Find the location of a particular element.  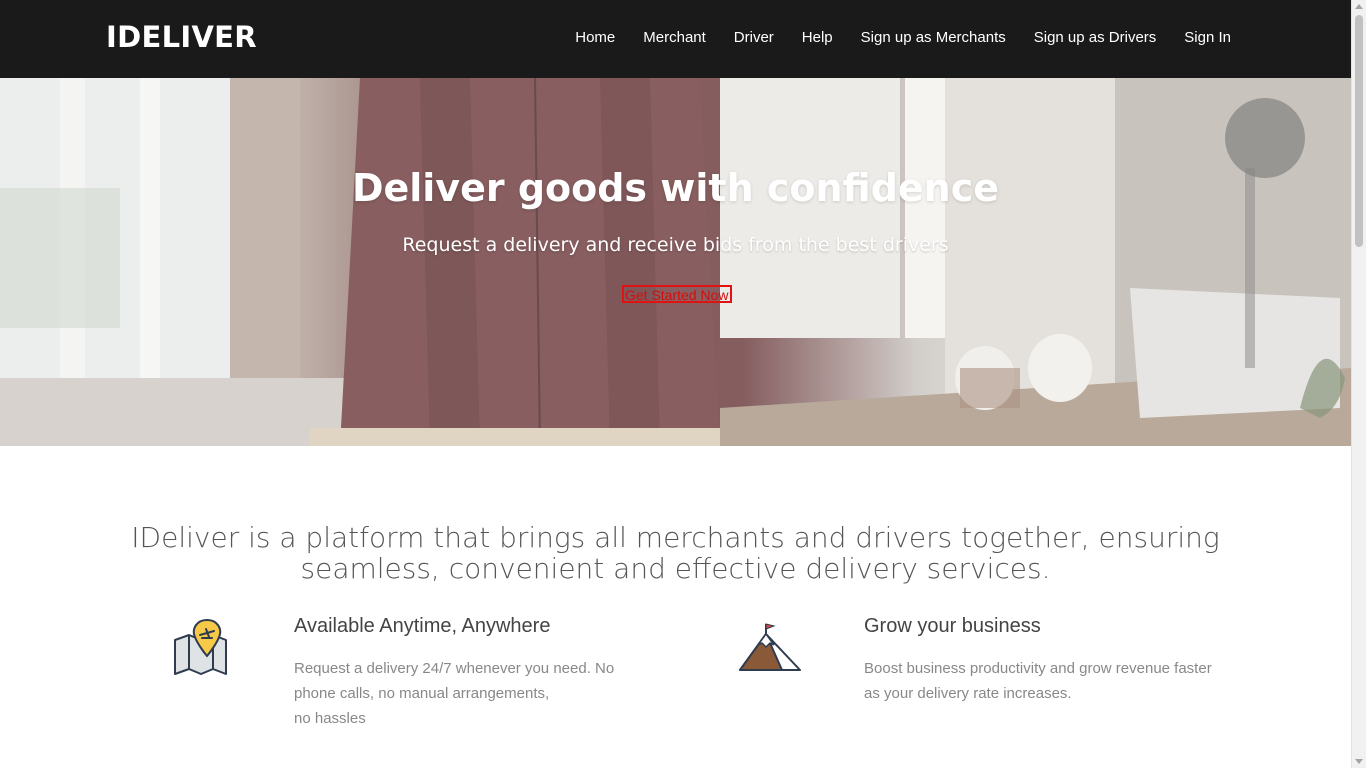

get-started-button: Get Started Now is located at coordinates (677, 294).